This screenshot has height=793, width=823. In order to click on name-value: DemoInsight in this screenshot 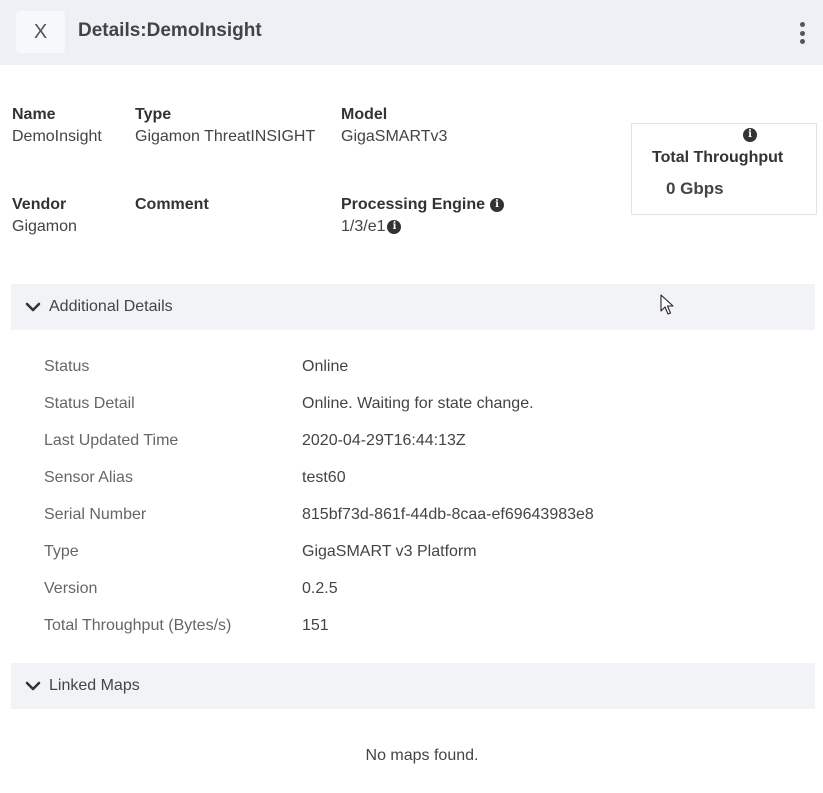, I will do `click(57, 136)`.